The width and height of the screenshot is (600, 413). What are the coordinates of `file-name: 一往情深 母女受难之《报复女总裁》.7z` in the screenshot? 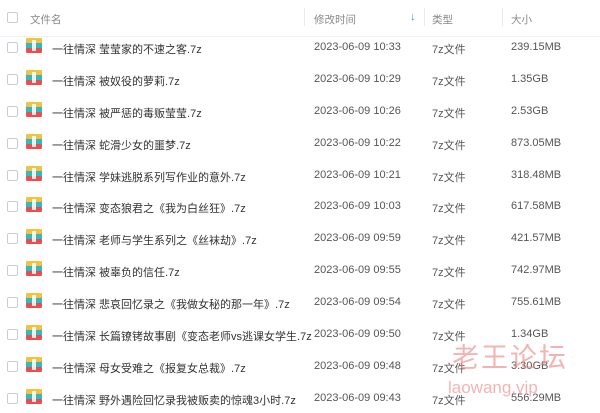 It's located at (149, 368).